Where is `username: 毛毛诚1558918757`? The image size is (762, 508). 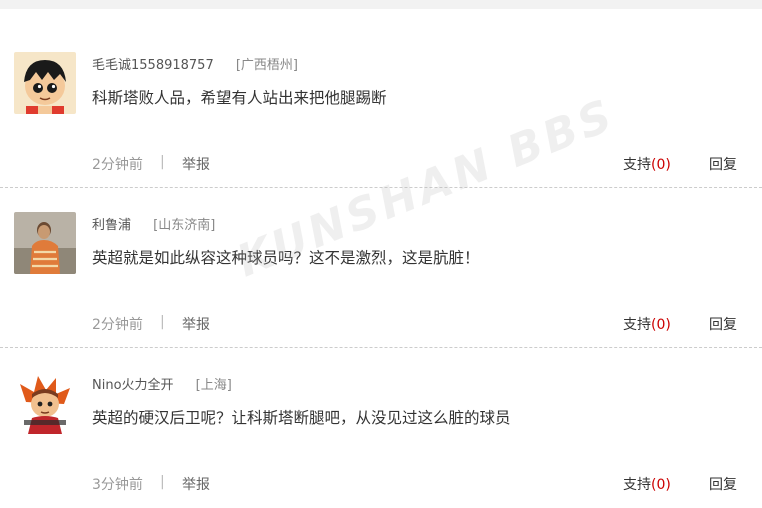
username: 毛毛诚1558918757 is located at coordinates (153, 65).